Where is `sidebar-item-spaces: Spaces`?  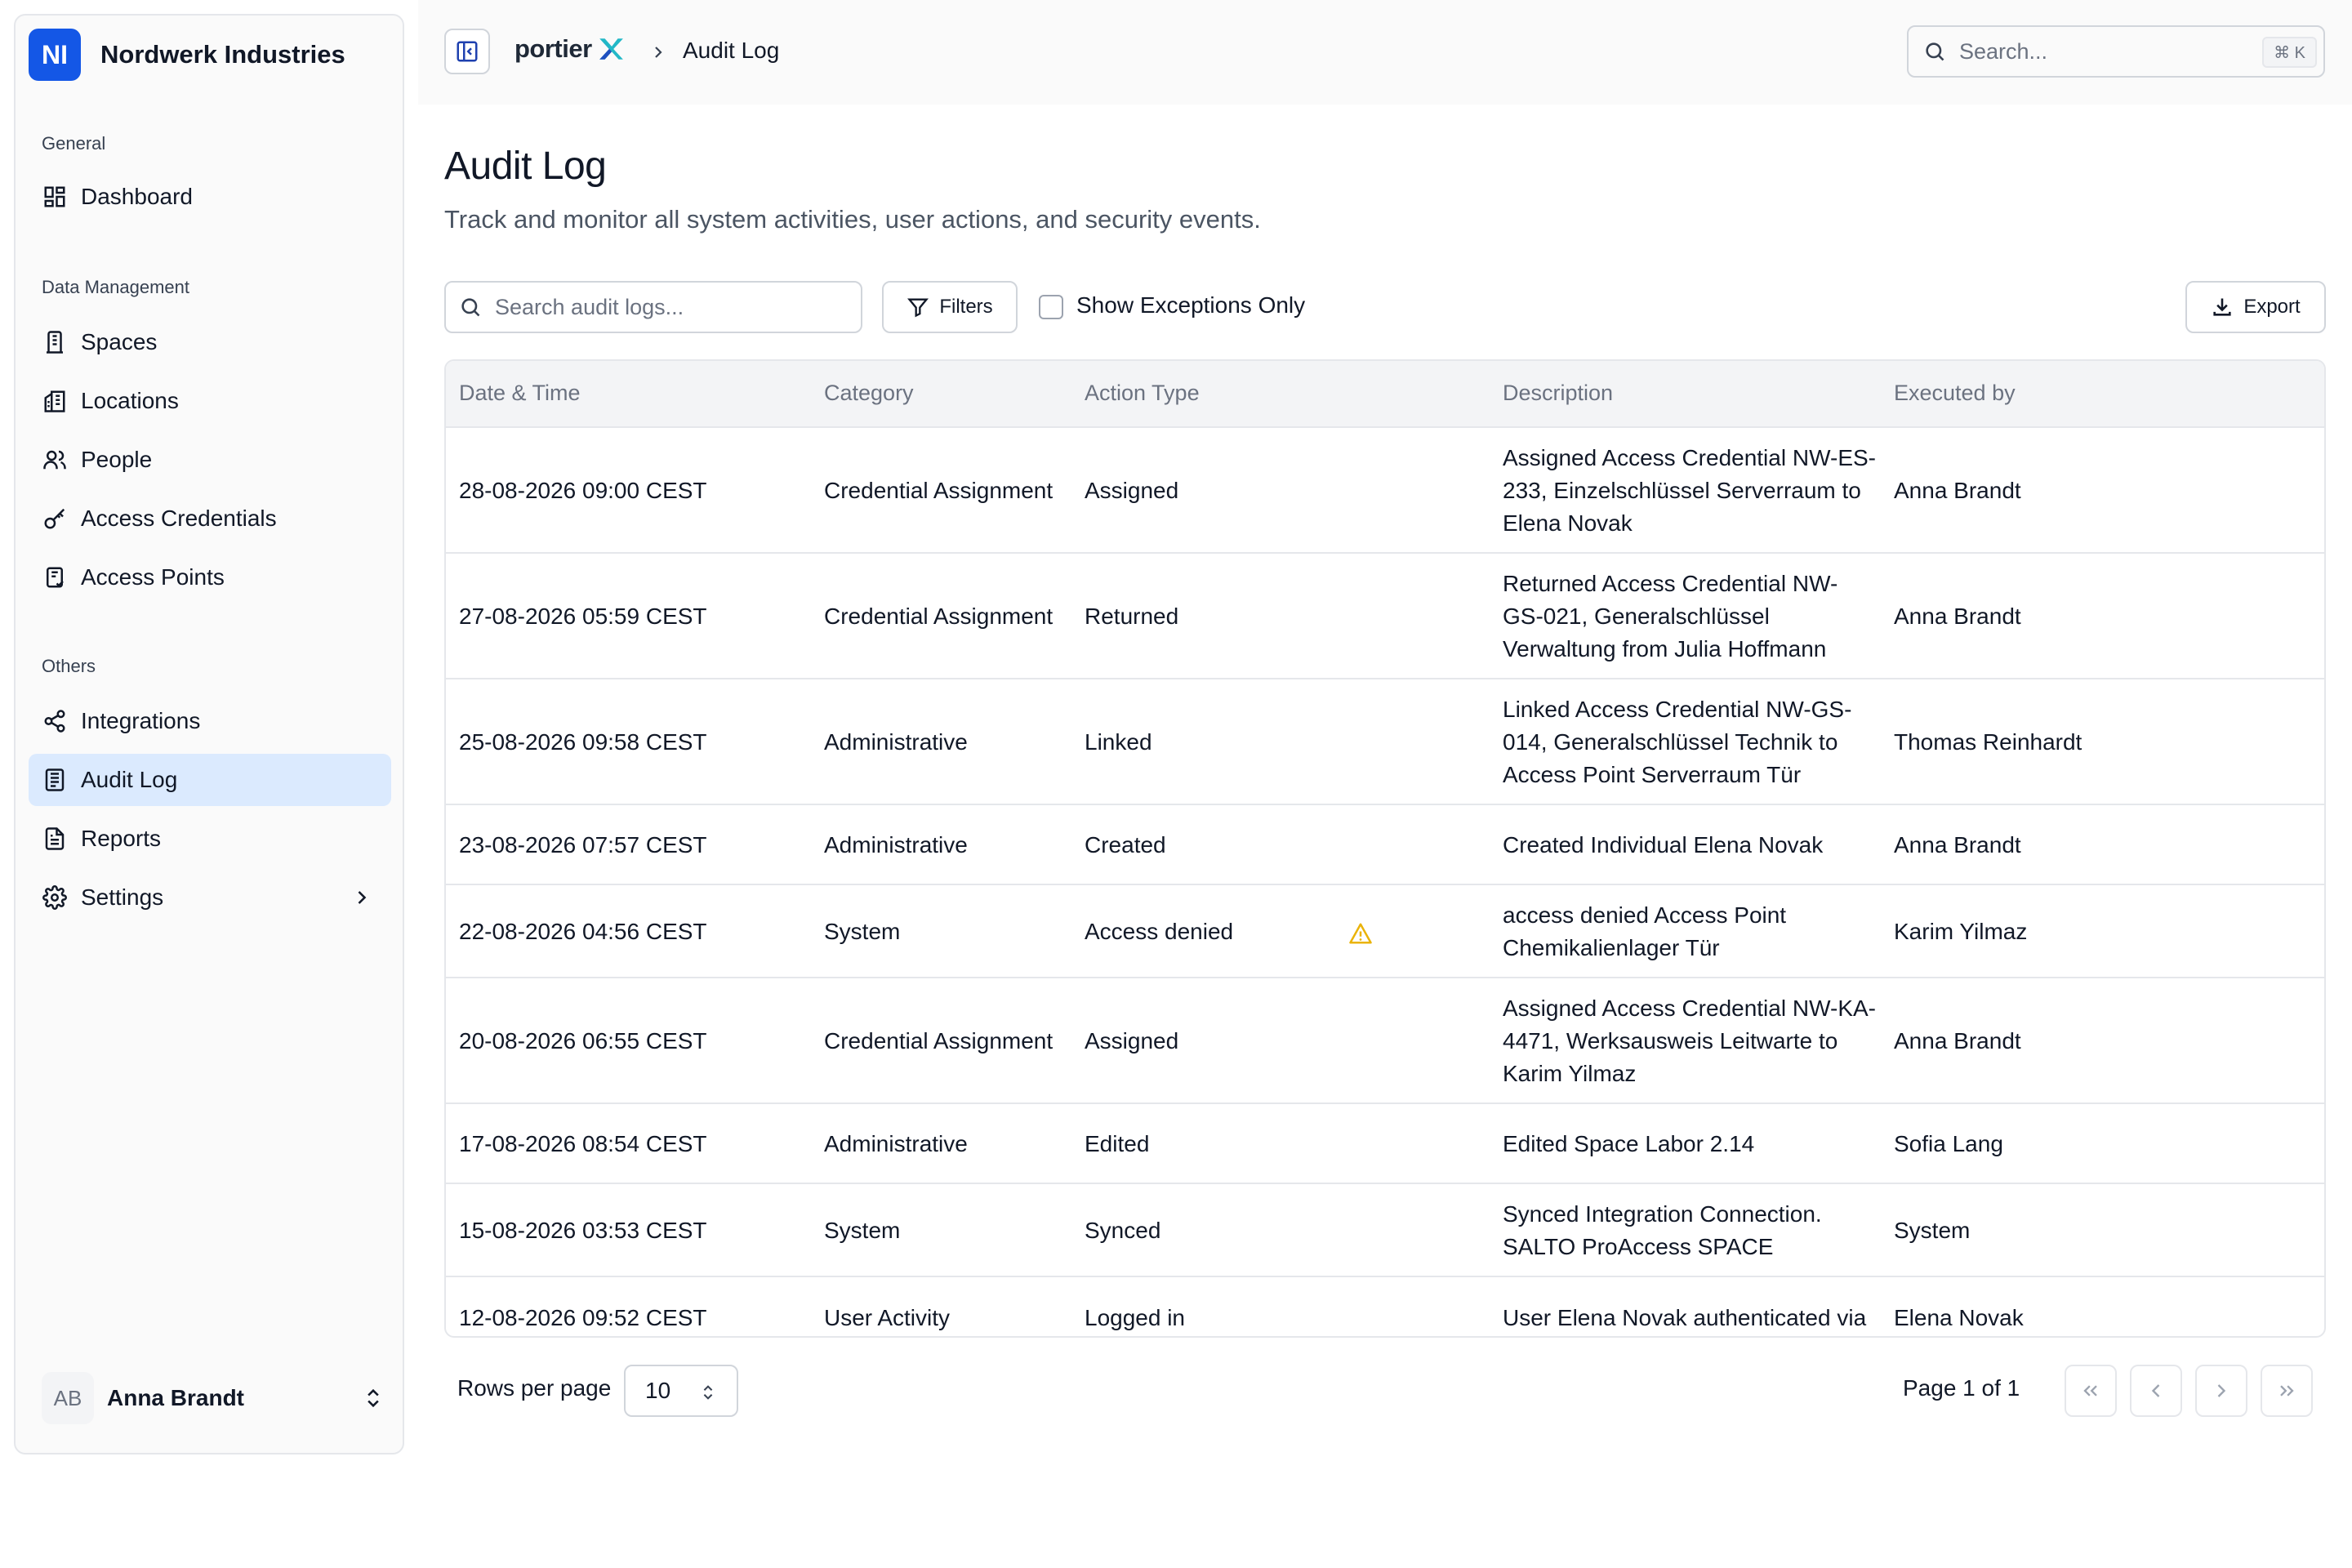 sidebar-item-spaces: Spaces is located at coordinates (210, 342).